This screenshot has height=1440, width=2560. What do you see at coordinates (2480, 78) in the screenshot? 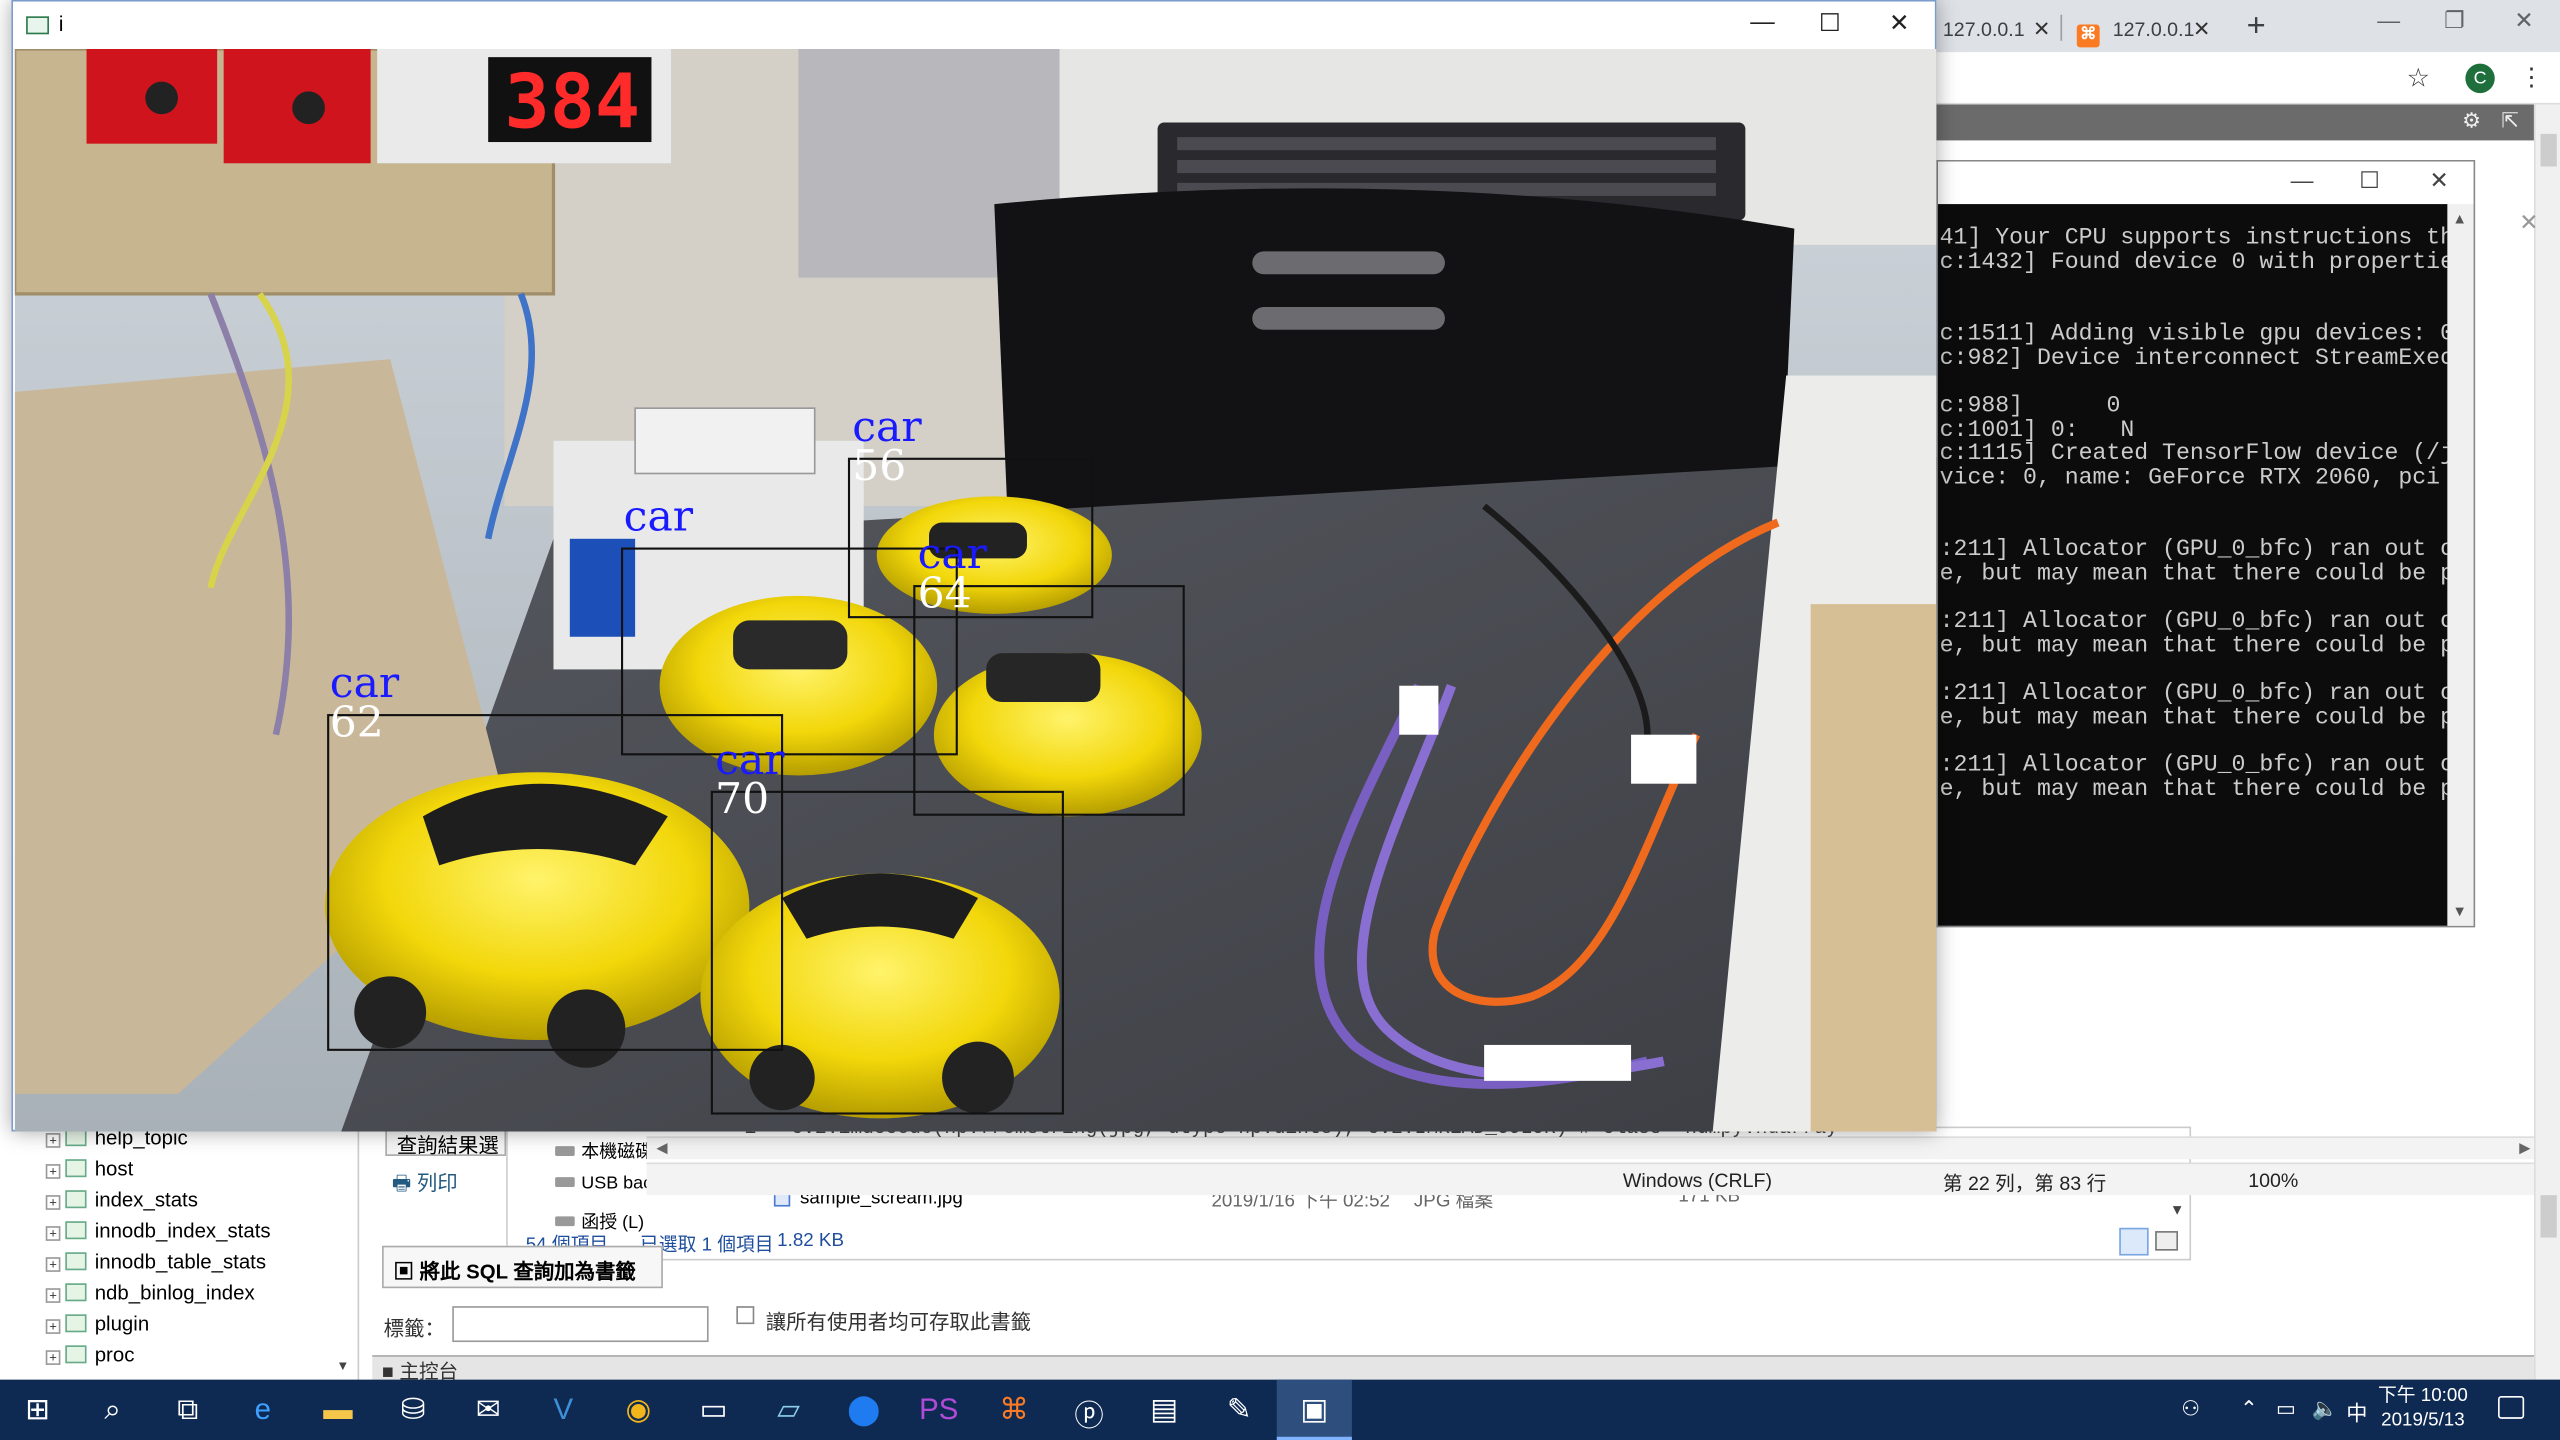
I see `profile-avatar: C` at bounding box center [2480, 78].